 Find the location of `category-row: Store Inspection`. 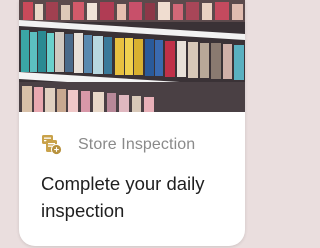

category-row: Store Inspection is located at coordinates (118, 145).